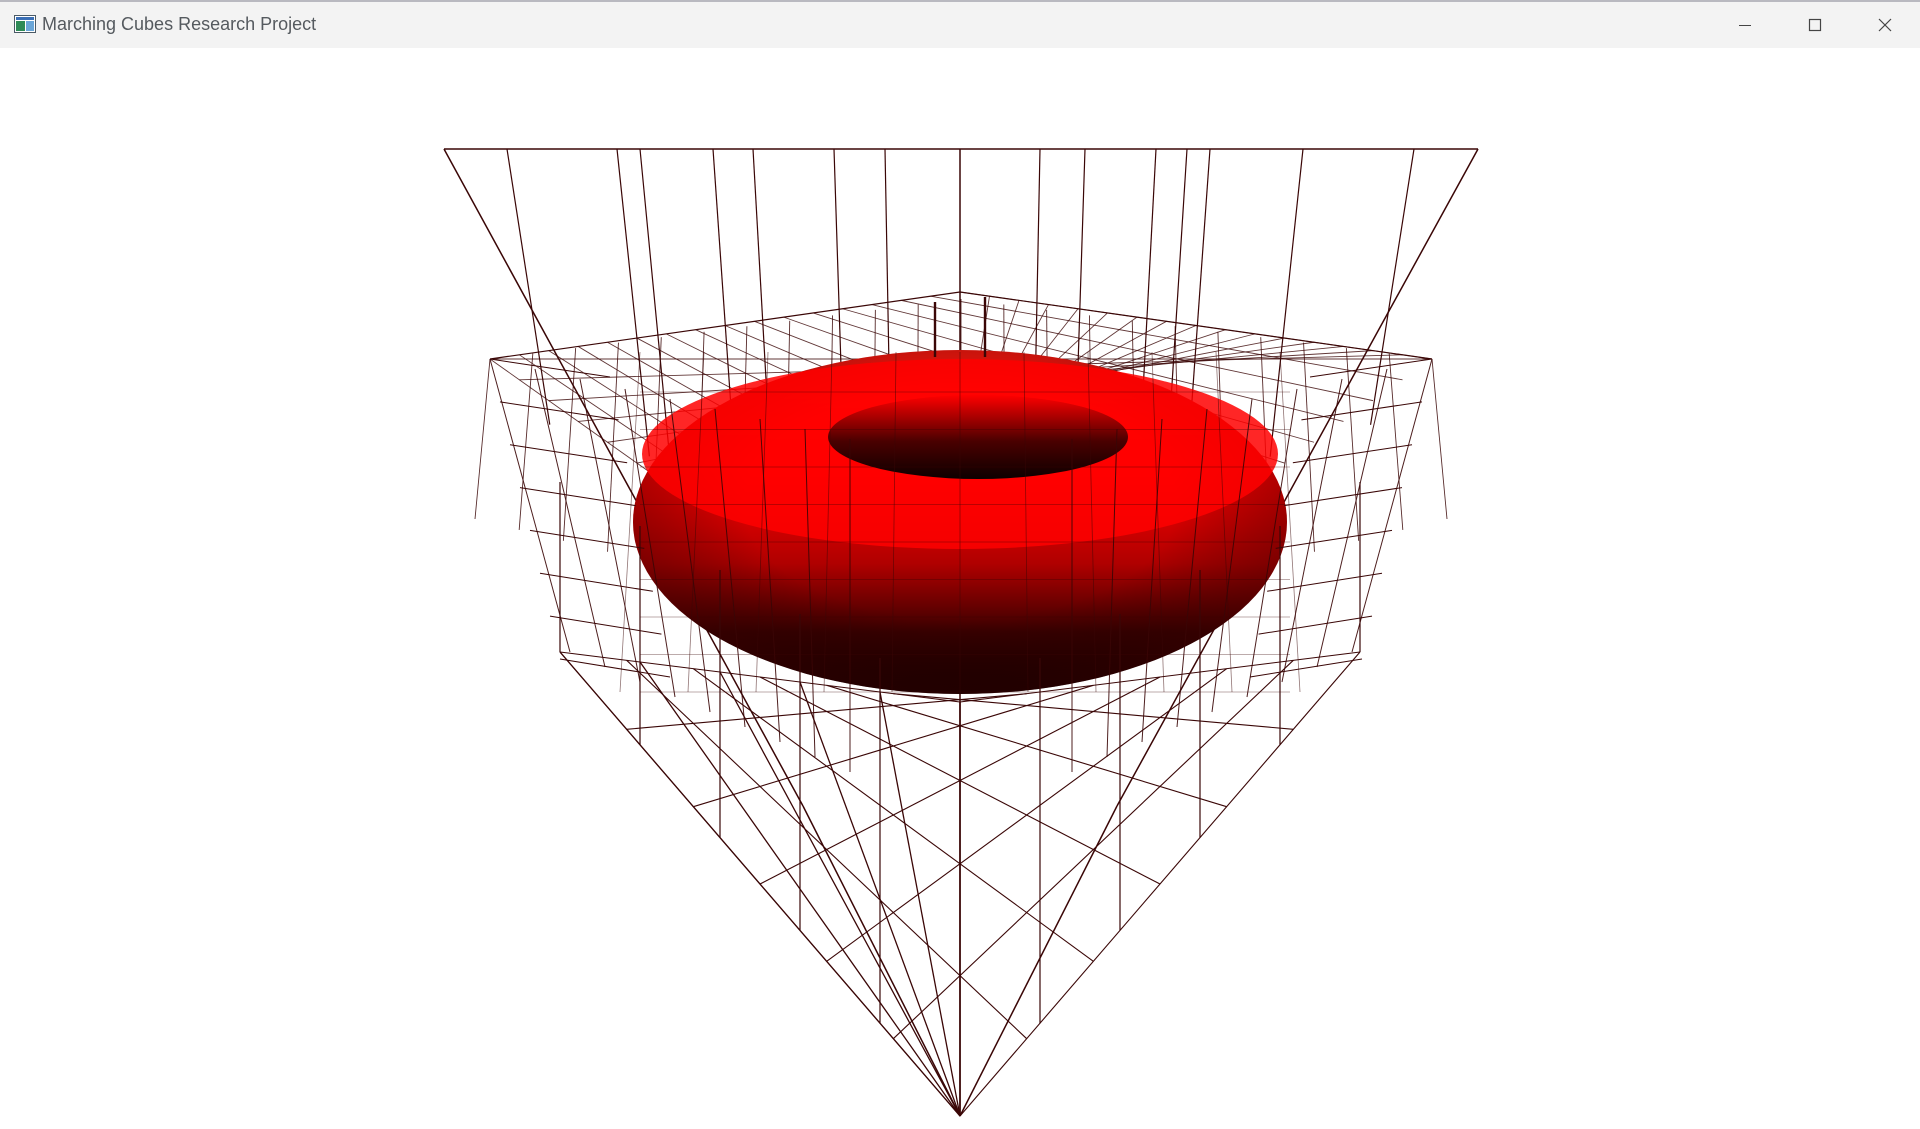 The image size is (1920, 1129). I want to click on close-icon, so click(1885, 25).